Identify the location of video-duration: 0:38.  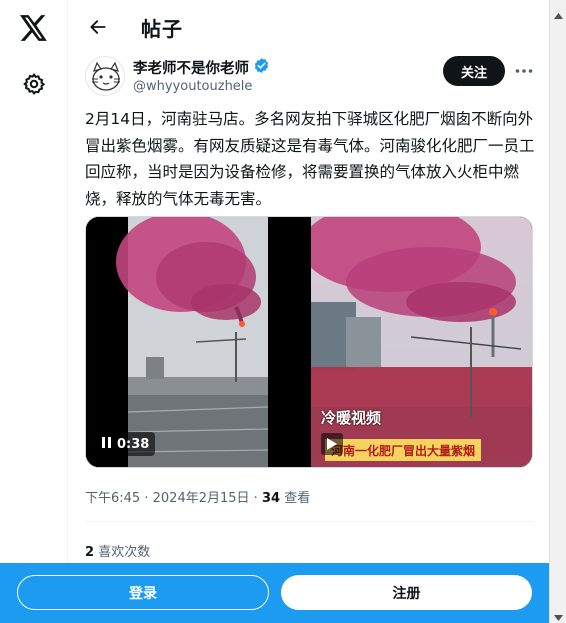
(133, 444).